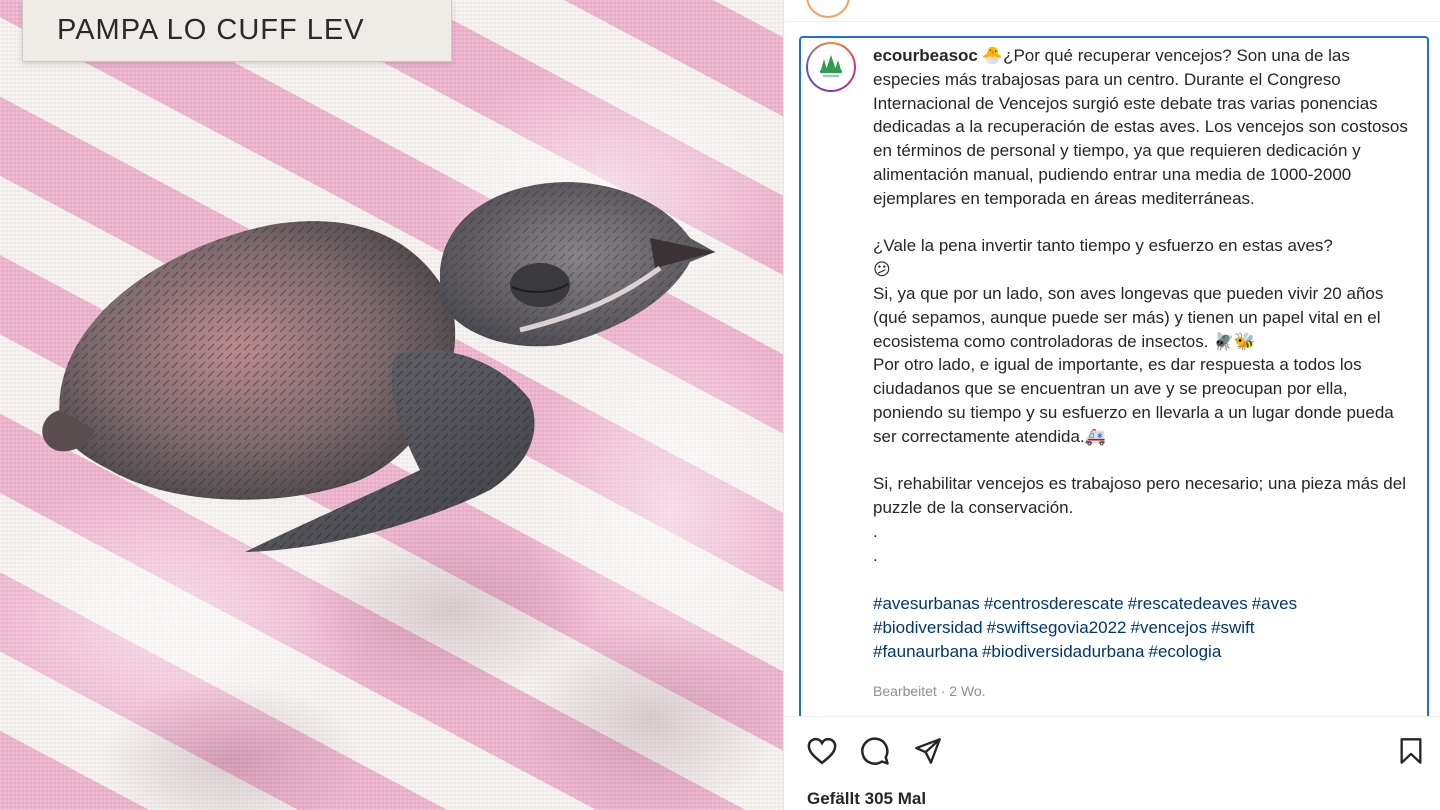 Image resolution: width=1440 pixels, height=810 pixels. I want to click on share-icon, so click(928, 751).